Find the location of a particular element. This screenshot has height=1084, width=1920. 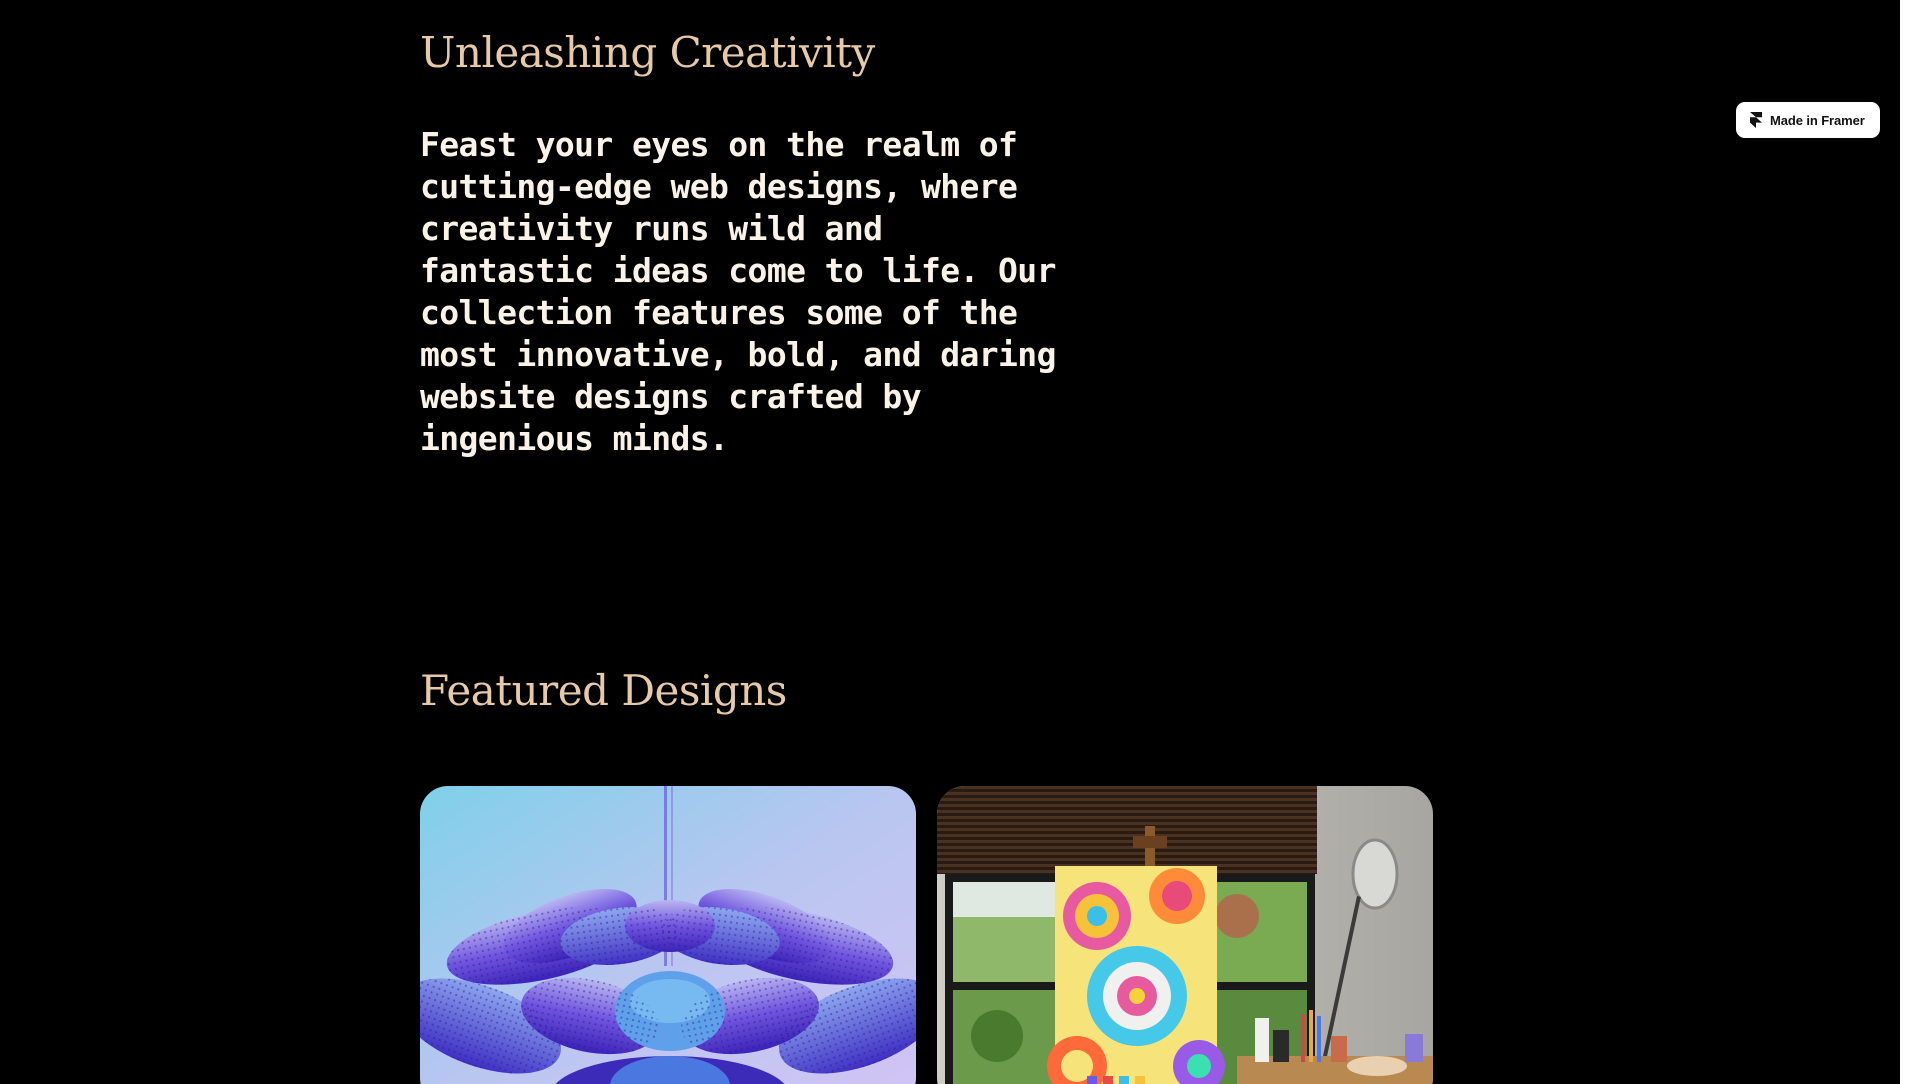

section-heading-featured-designs: Featured Designs is located at coordinates (603, 690).